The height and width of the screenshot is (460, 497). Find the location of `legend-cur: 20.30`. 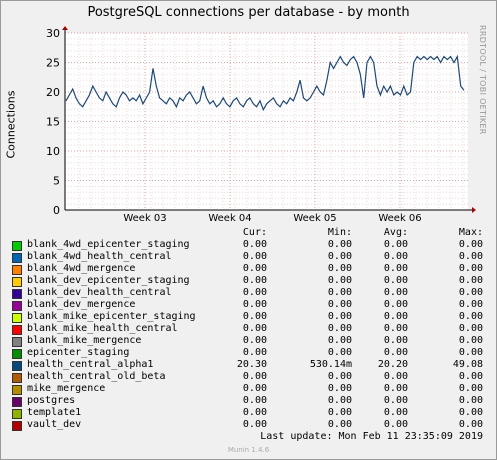

legend-cur: 20.30 is located at coordinates (251, 364).